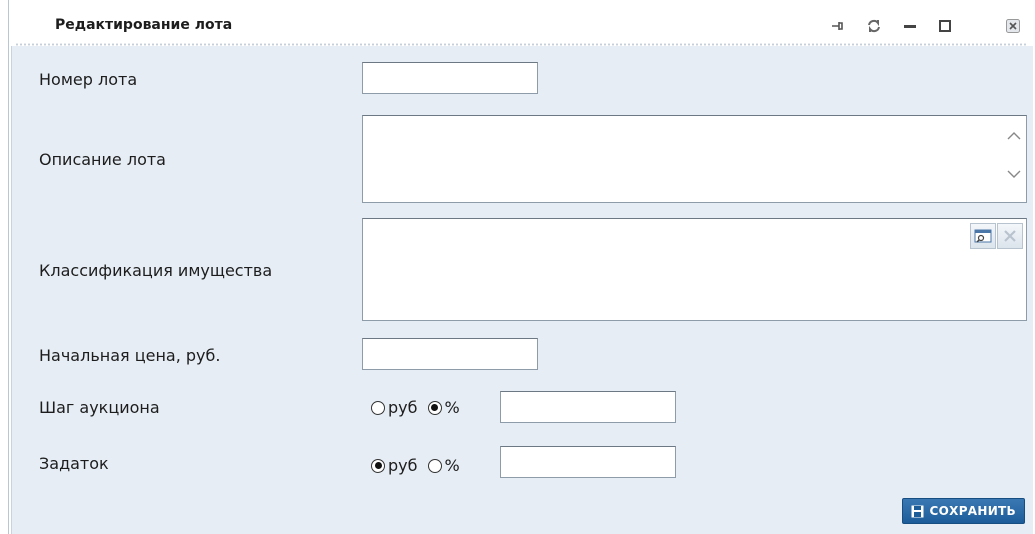 The height and width of the screenshot is (534, 1035). I want to click on window-title: Редактирование лота, so click(144, 25).